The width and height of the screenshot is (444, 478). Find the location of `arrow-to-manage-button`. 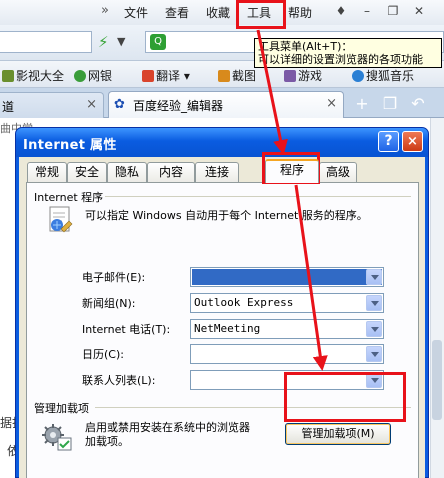

arrow-to-manage-button is located at coordinates (311, 277).